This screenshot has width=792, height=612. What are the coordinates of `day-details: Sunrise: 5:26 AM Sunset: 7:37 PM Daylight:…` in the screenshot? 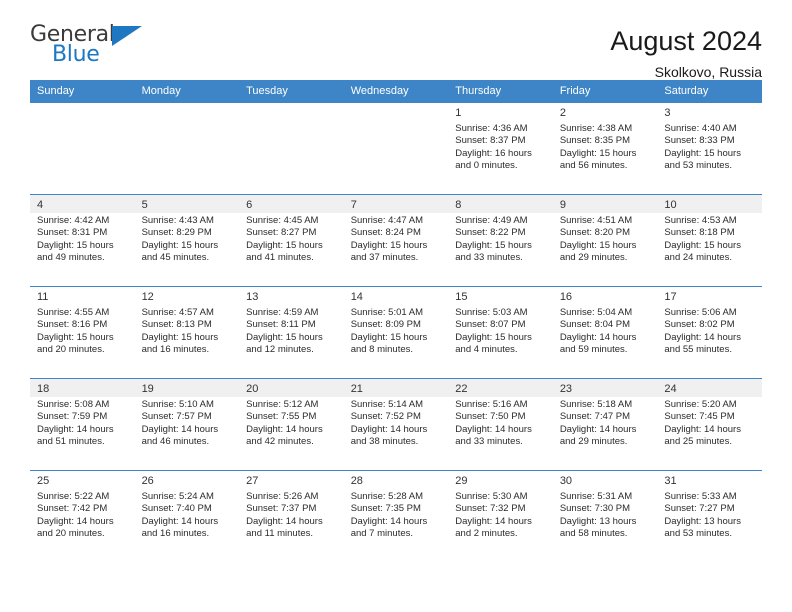 It's located at (292, 516).